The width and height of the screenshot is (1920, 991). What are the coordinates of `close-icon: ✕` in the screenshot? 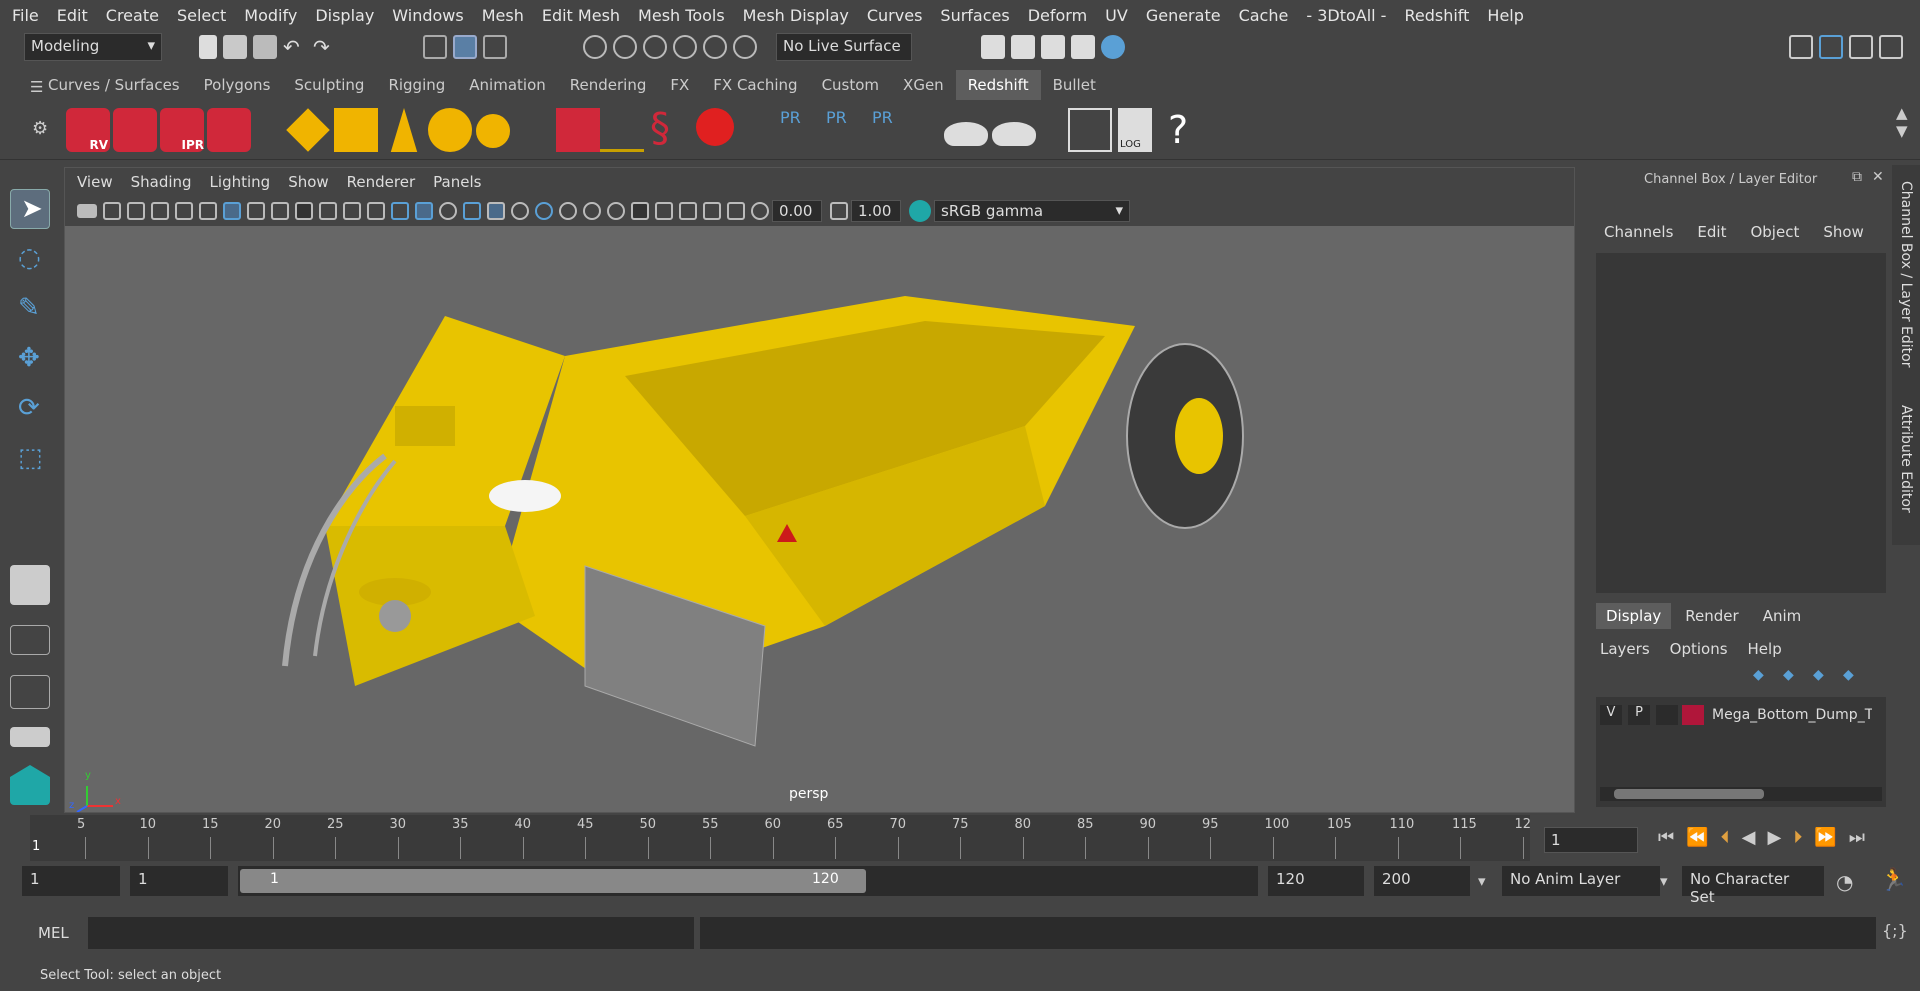 It's located at (1878, 177).